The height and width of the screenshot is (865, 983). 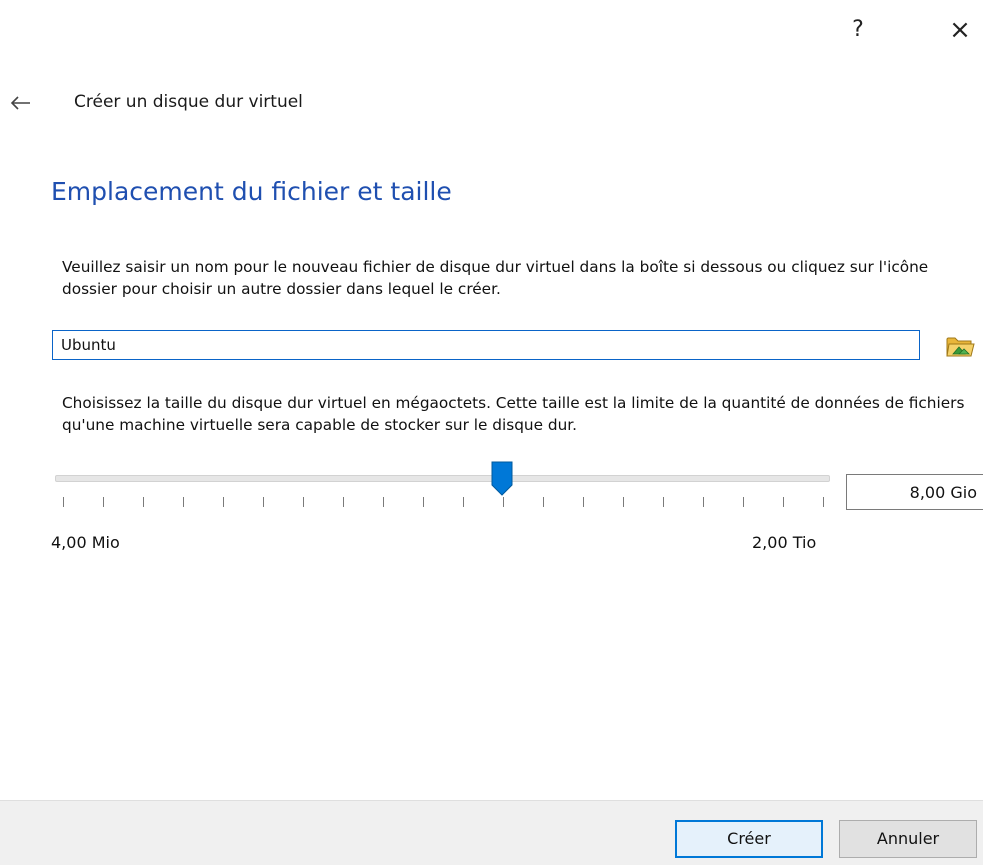 What do you see at coordinates (491, 832) in the screenshot?
I see `dialog-footer` at bounding box center [491, 832].